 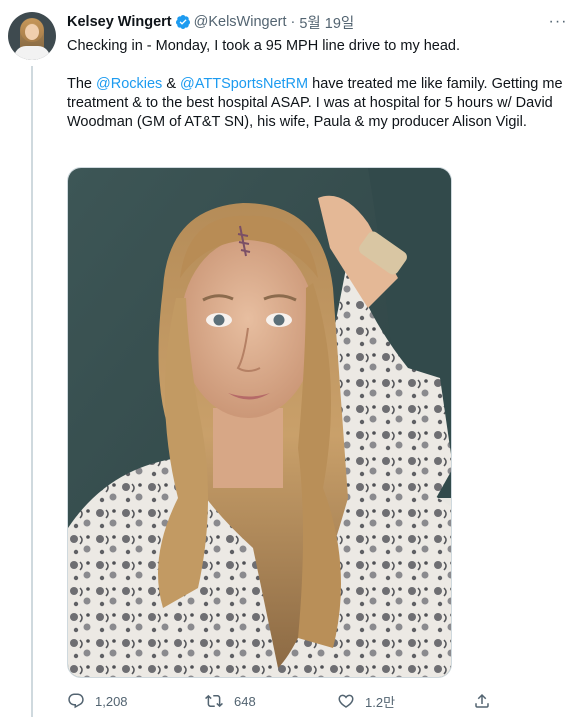 I want to click on mention-rockies: @Rockies, so click(x=129, y=84).